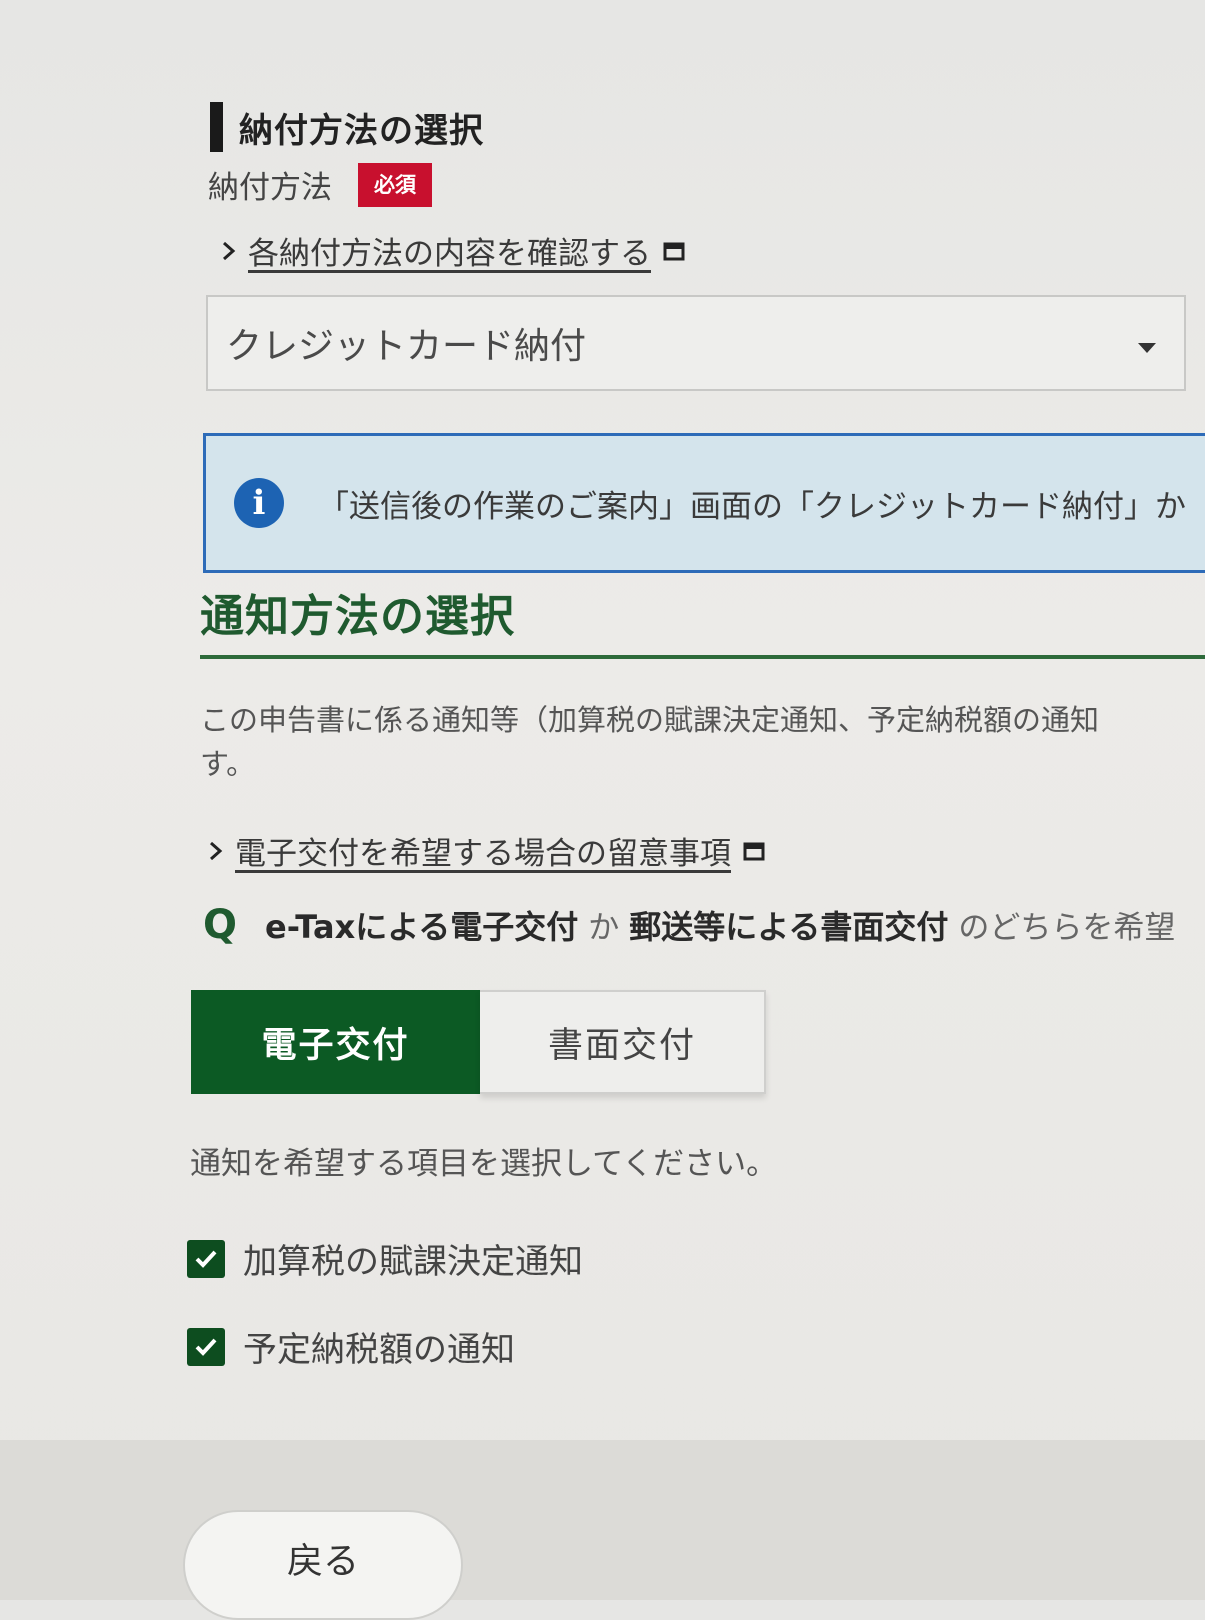  Describe the element at coordinates (216, 127) in the screenshot. I see `heading-bar` at that location.